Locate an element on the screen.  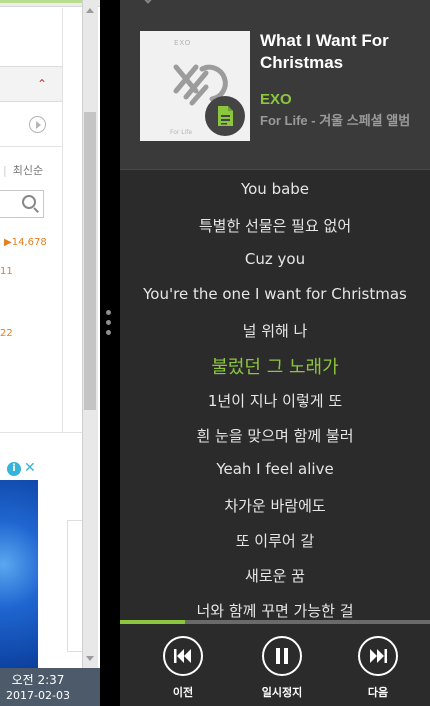
lyric-line: 차가운 바람에도 is located at coordinates (275, 505).